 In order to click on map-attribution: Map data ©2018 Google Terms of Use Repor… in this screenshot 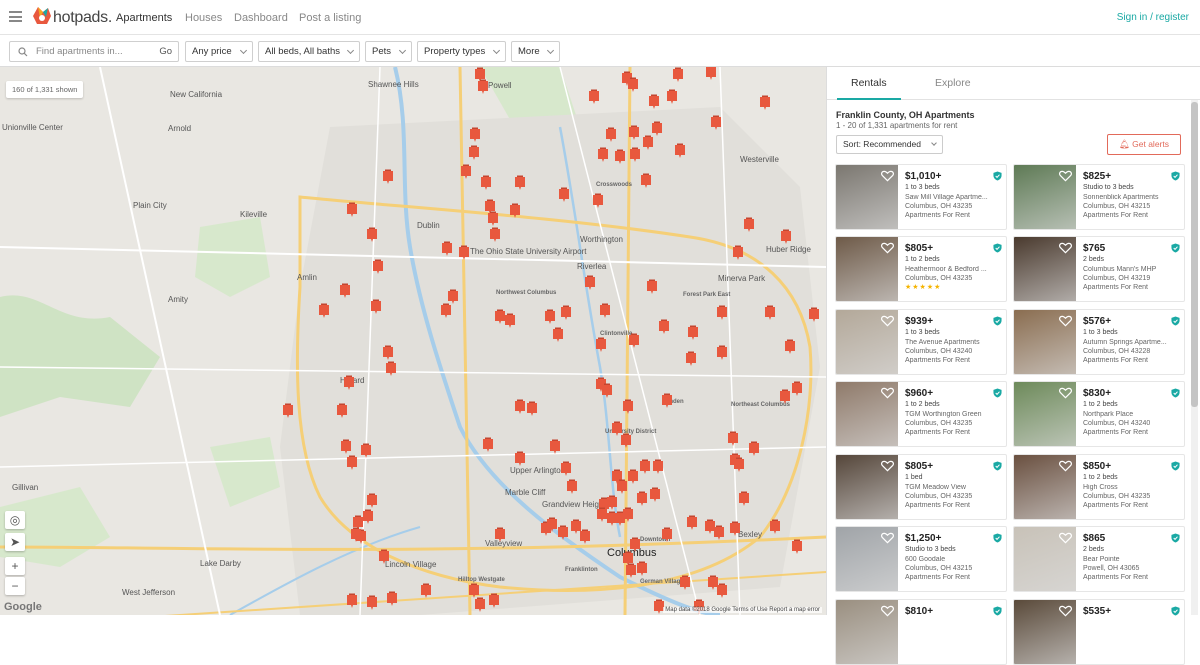, I will do `click(742, 610)`.